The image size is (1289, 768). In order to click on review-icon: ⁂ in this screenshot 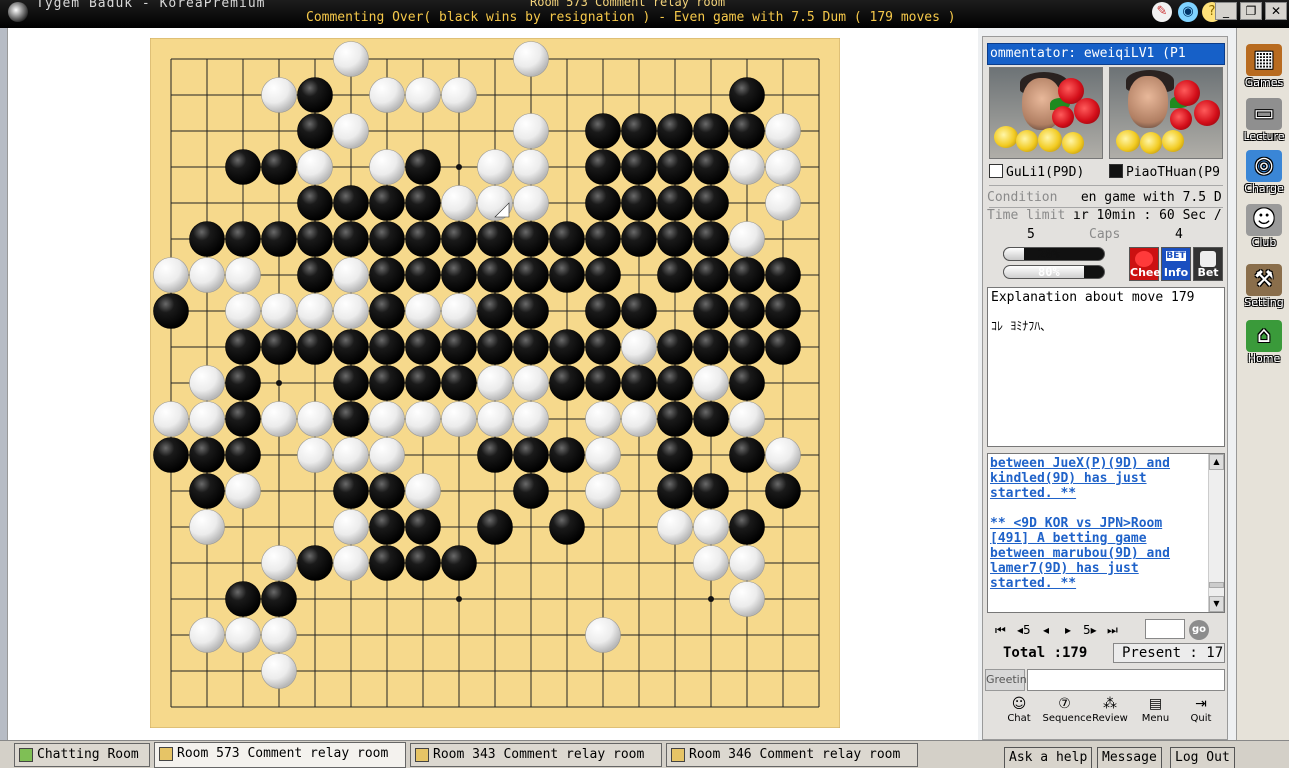, I will do `click(1110, 704)`.